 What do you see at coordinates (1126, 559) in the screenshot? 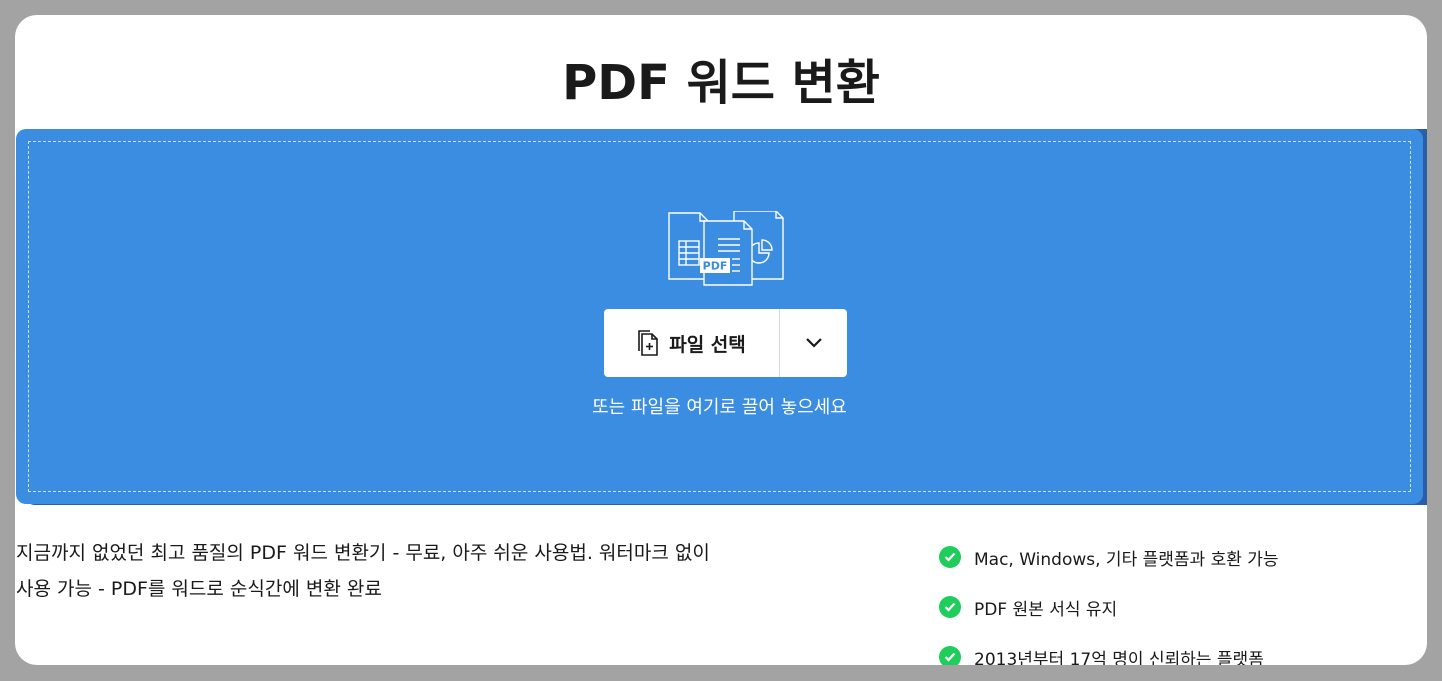
I see `feature-text: Mac, Windows, 기타 플랫폼과 호환 가능` at bounding box center [1126, 559].